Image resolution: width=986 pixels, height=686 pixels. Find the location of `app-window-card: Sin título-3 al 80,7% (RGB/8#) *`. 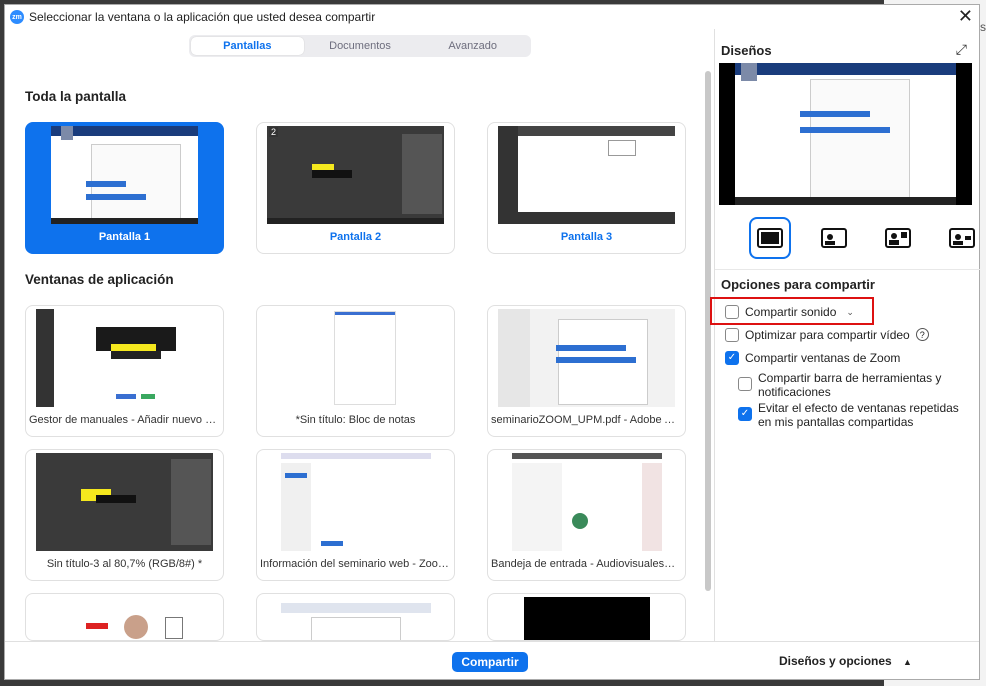

app-window-card: Sin título-3 al 80,7% (RGB/8#) * is located at coordinates (124, 515).